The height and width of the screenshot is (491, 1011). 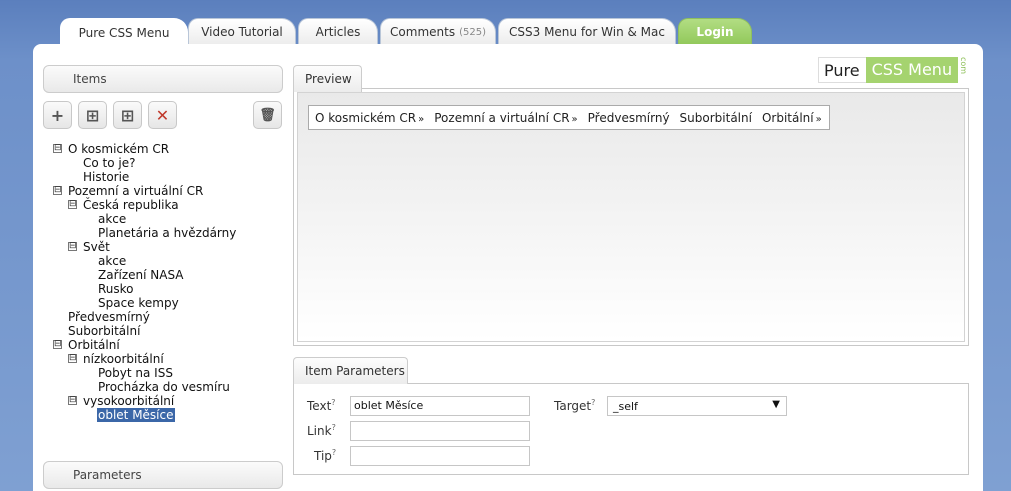 I want to click on tab-comments: Comments (525), so click(x=438, y=31).